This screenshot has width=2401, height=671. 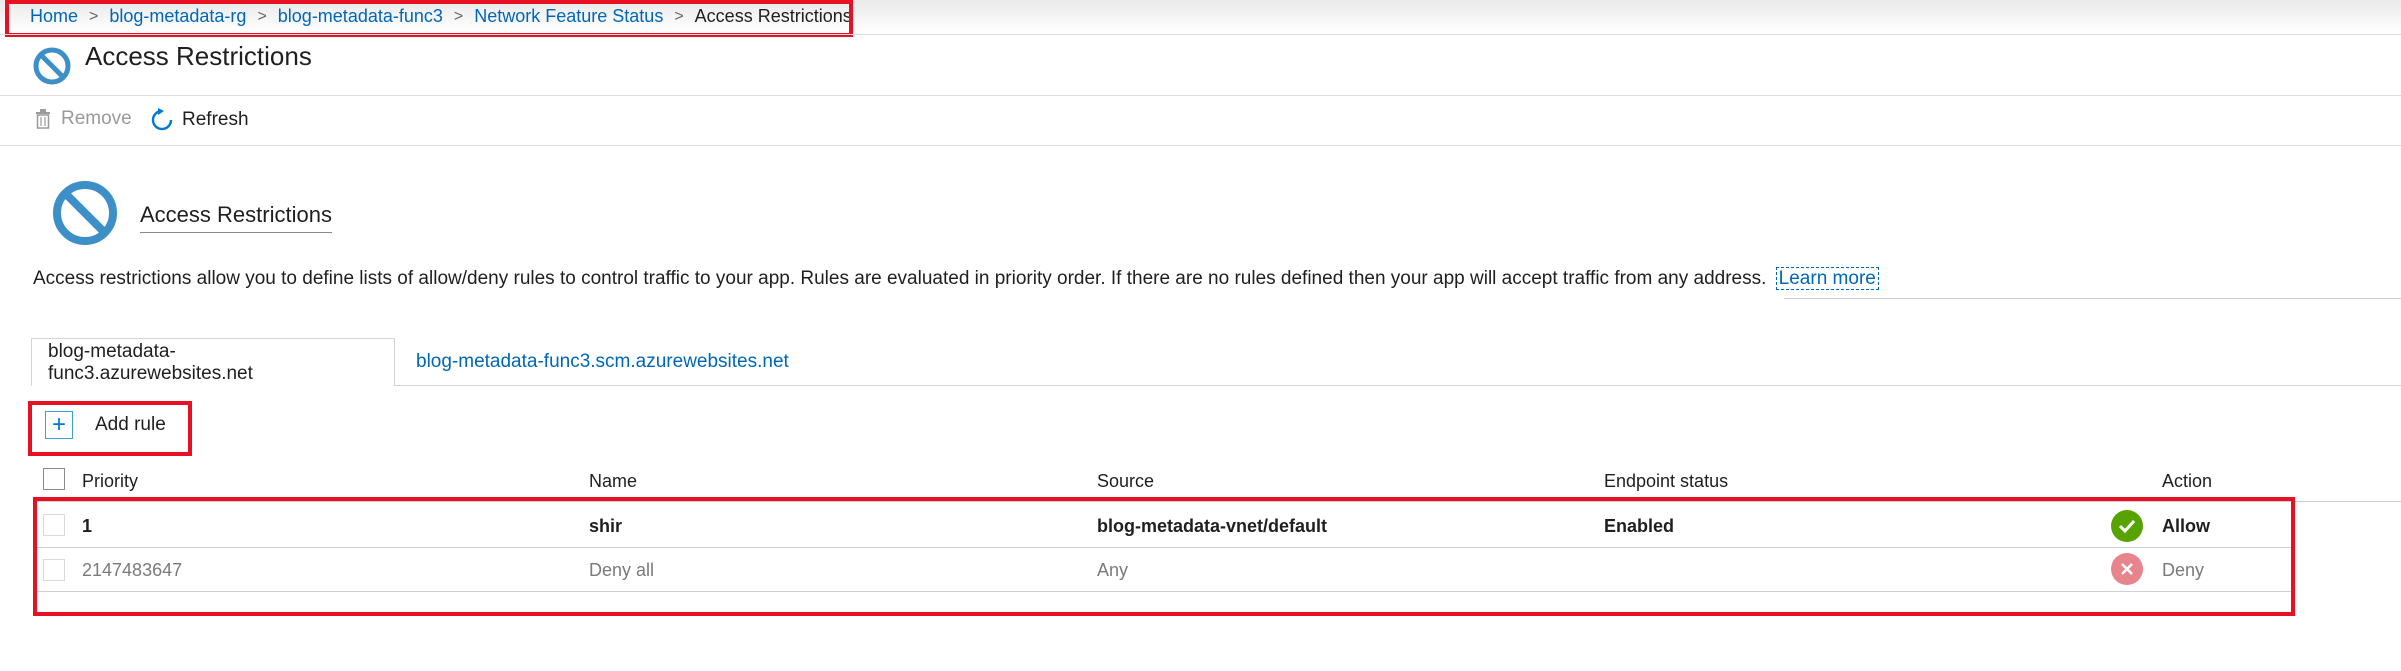 I want to click on select-all-checkbox, so click(x=54, y=479).